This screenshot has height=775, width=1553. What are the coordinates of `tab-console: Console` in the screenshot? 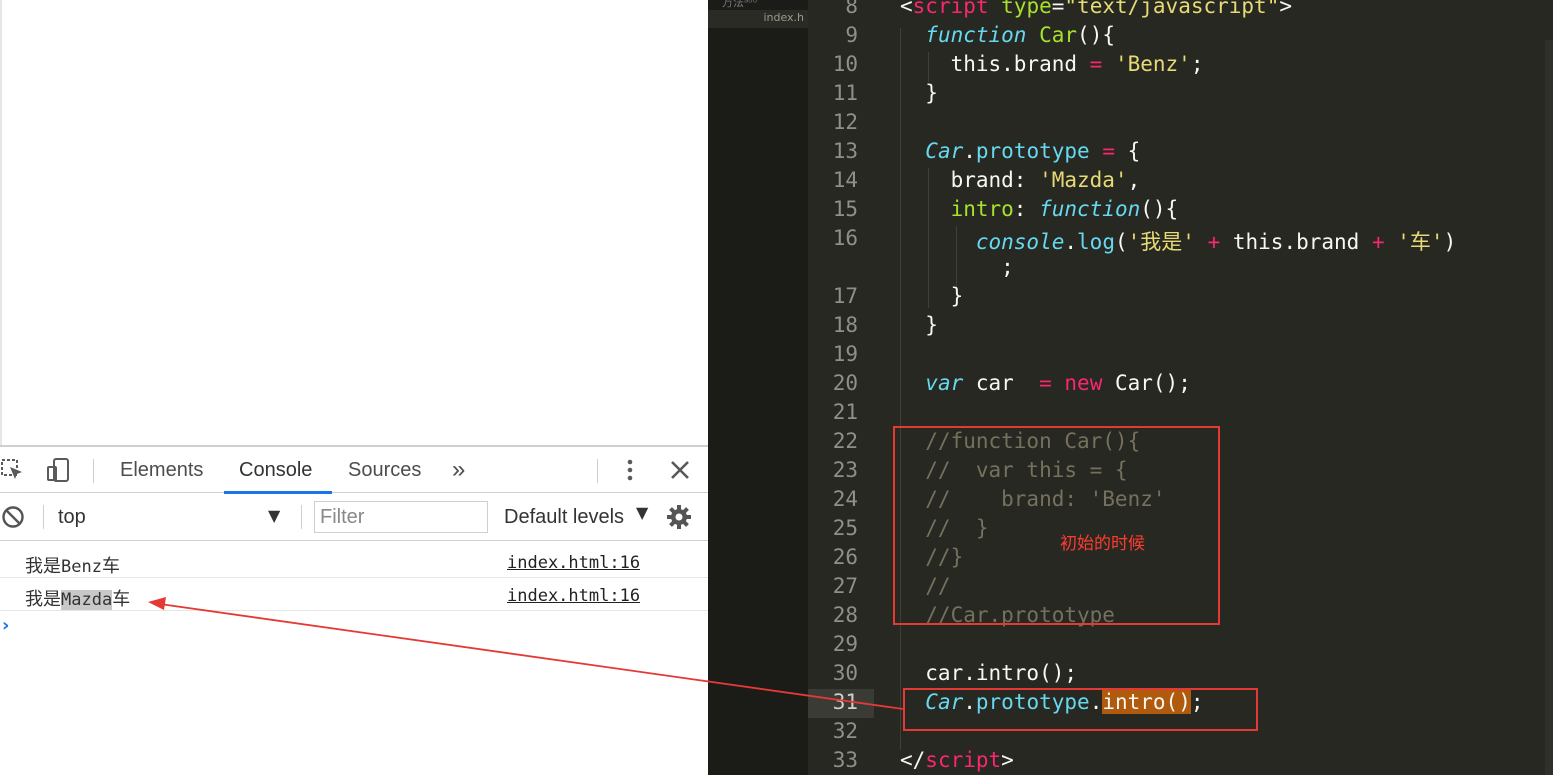 It's located at (275, 470).